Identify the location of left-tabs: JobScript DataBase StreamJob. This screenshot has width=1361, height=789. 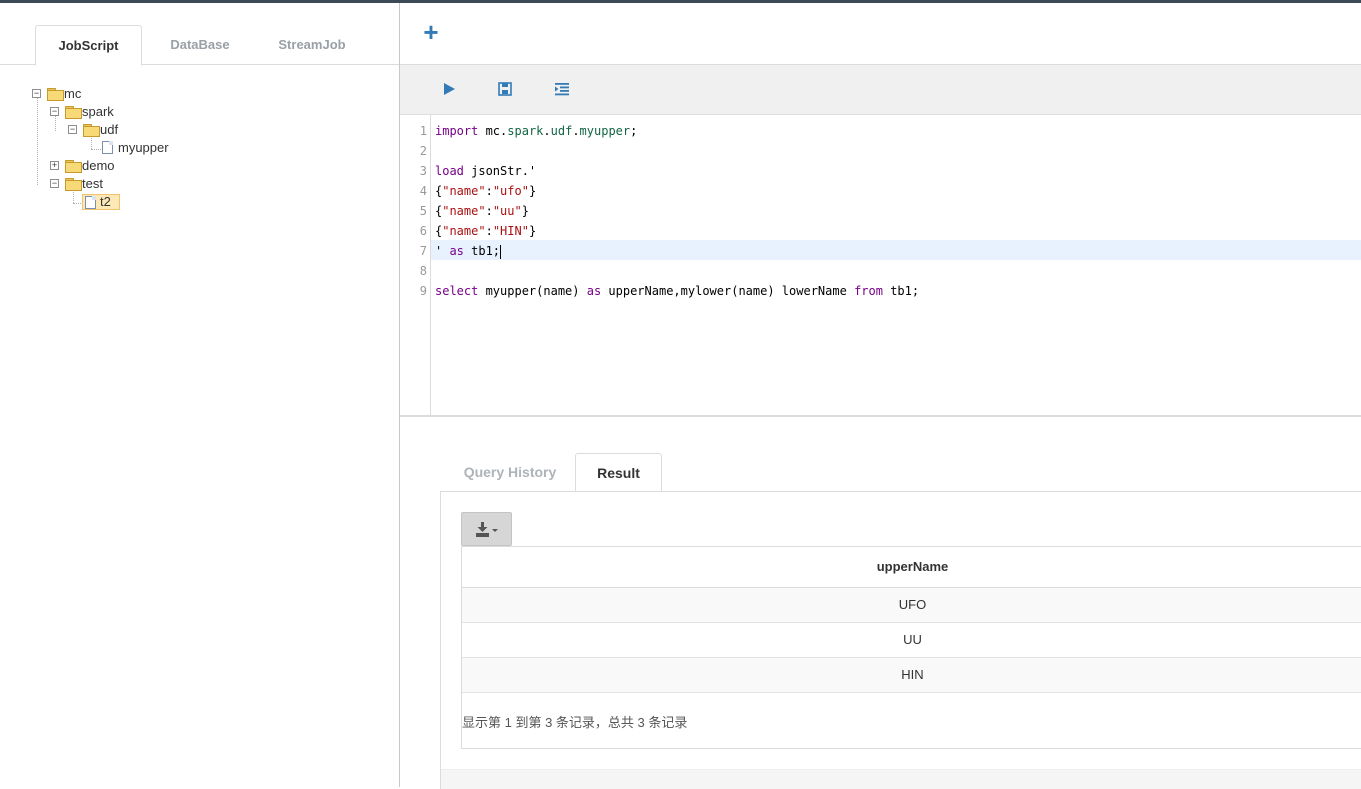
(199, 34).